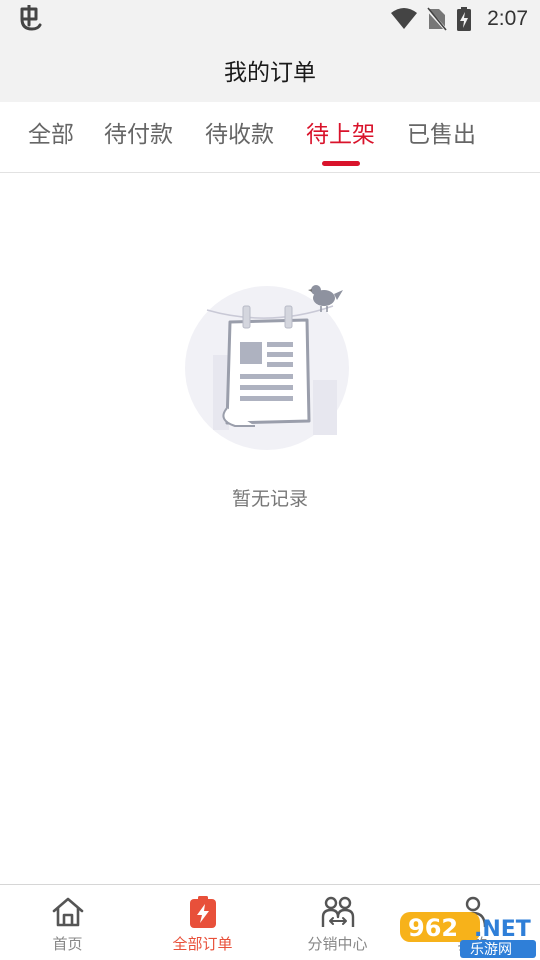 Image resolution: width=540 pixels, height=960 pixels. Describe the element at coordinates (269, 499) in the screenshot. I see `empty-message: 暂无记录` at that location.